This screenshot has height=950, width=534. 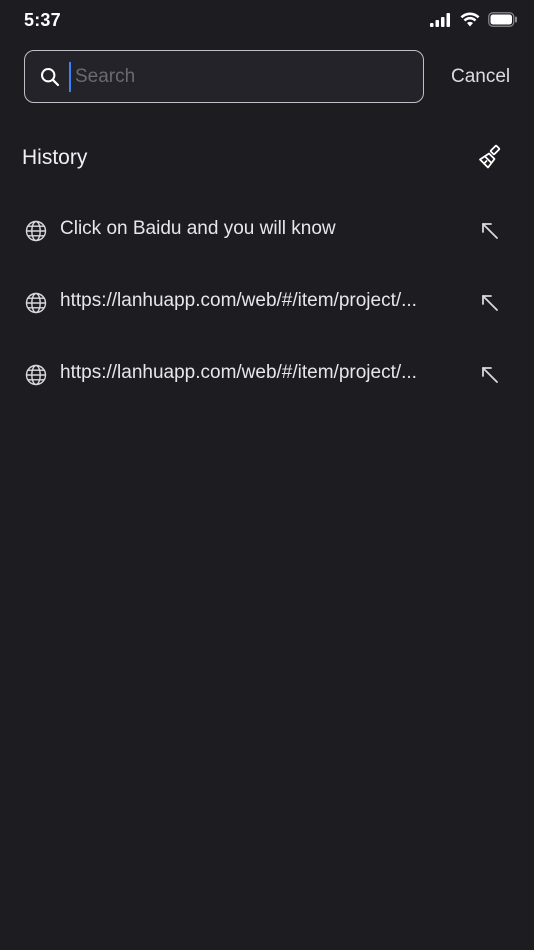 What do you see at coordinates (480, 77) in the screenshot?
I see `cancel-button: Cancel` at bounding box center [480, 77].